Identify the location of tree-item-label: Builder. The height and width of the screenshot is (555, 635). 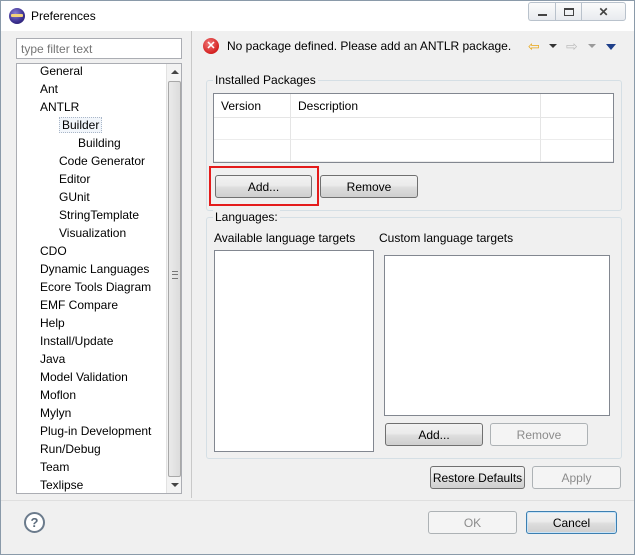
(81, 125).